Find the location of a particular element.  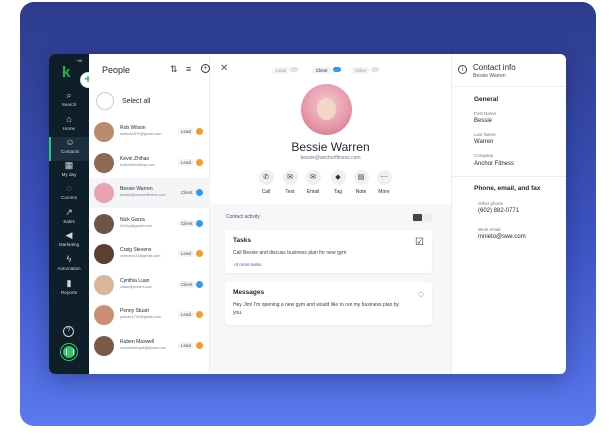

stage-client: Client is located at coordinates (322, 70).